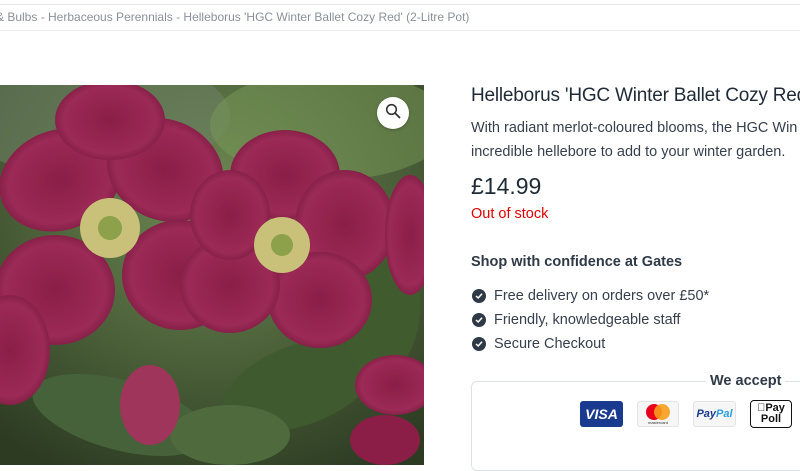 The height and width of the screenshot is (471, 800). Describe the element at coordinates (602, 296) in the screenshot. I see `confidence-item-label: Free delivery on orders over £50*` at that location.